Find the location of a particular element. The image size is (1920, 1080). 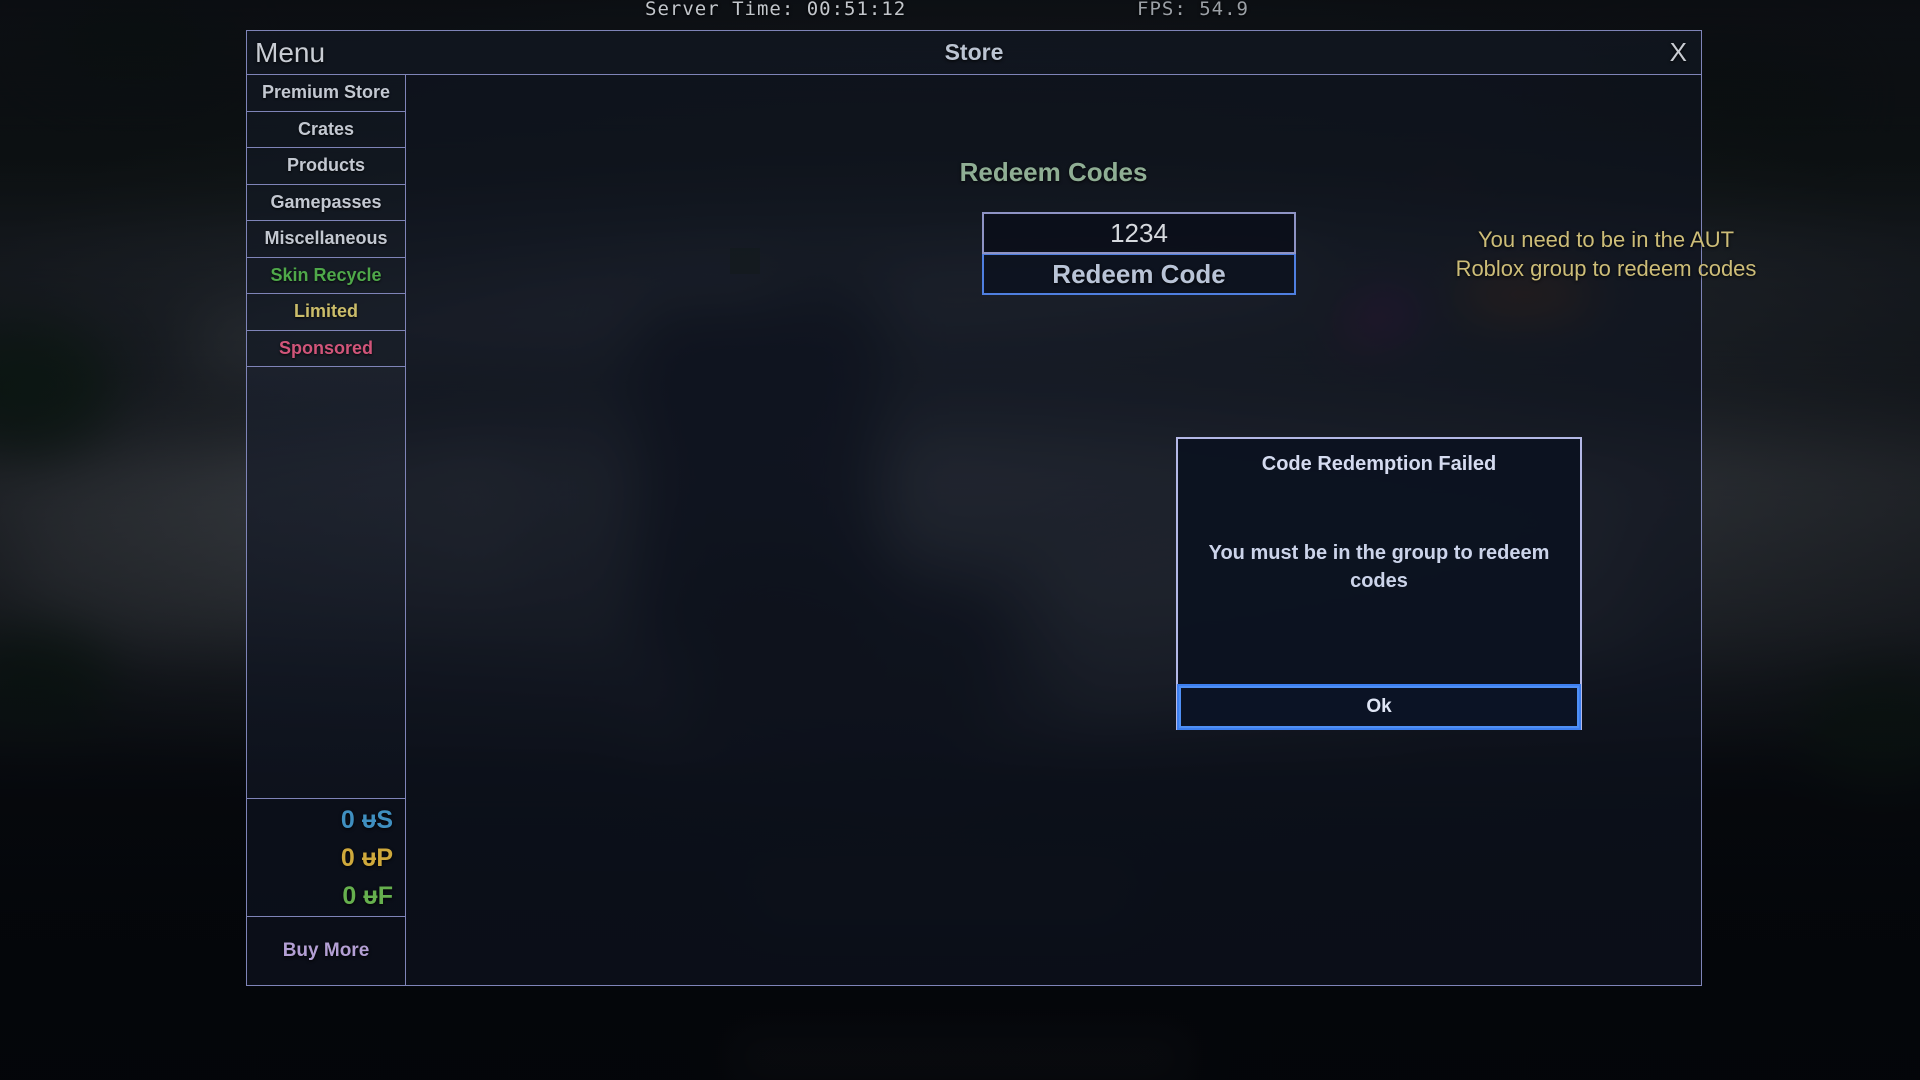

currency-row-s: 0 ᵾS is located at coordinates (366, 819).